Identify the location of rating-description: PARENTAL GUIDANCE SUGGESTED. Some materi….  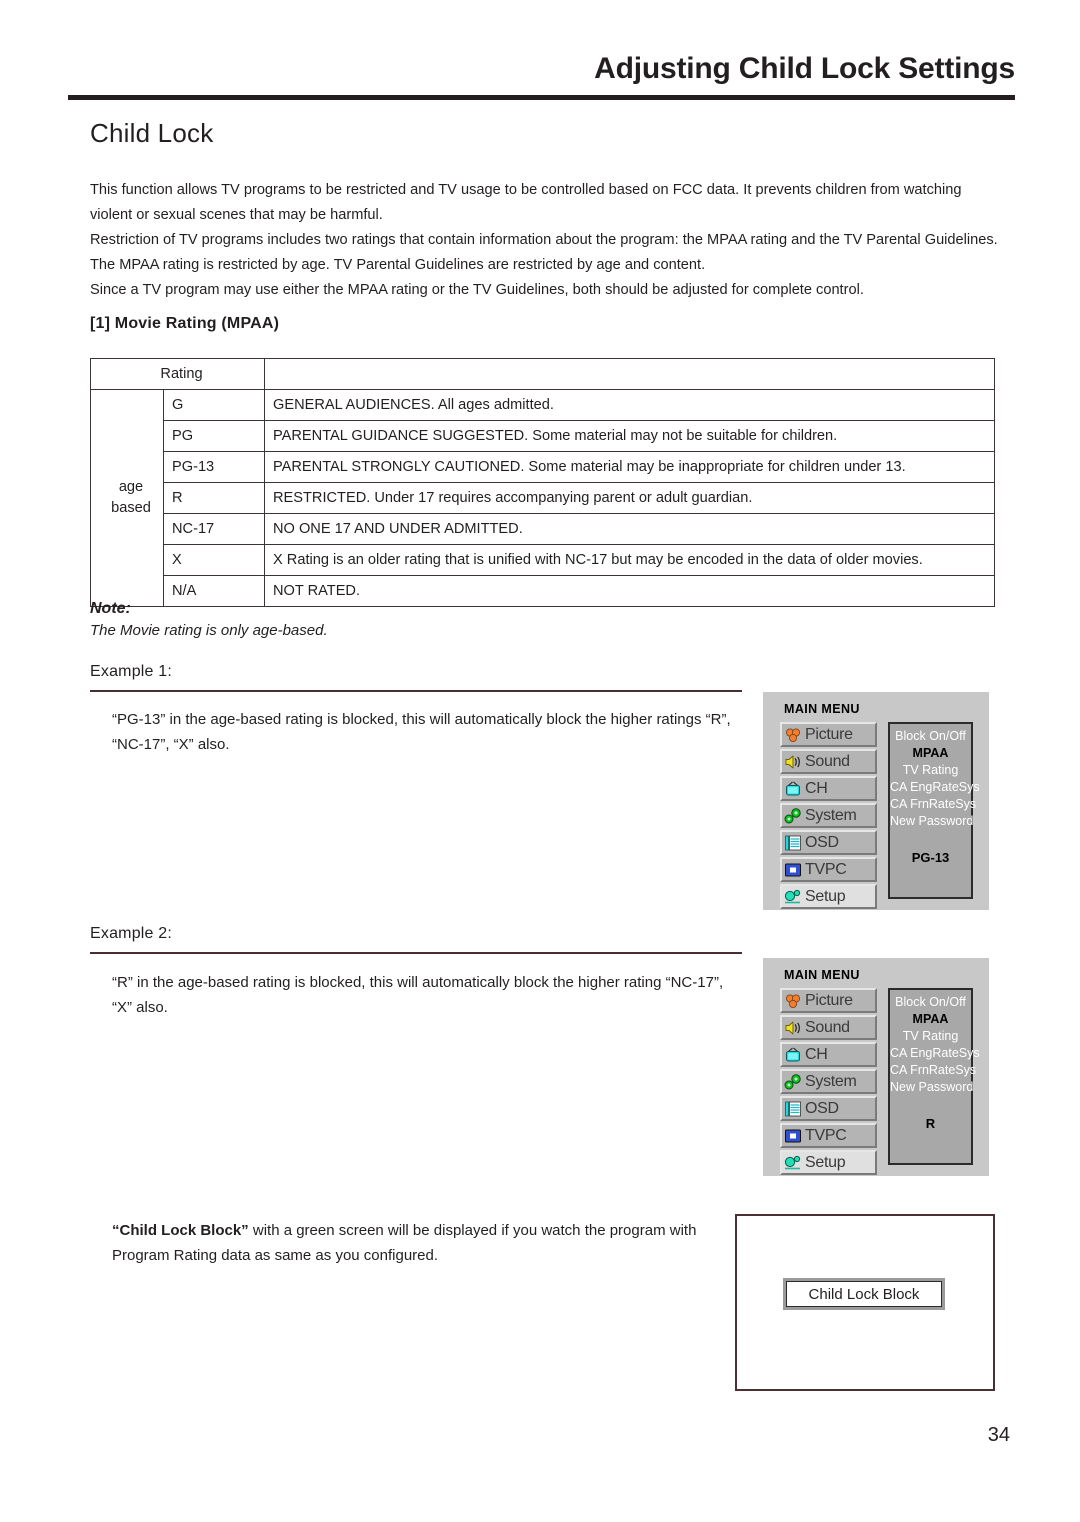
(629, 436).